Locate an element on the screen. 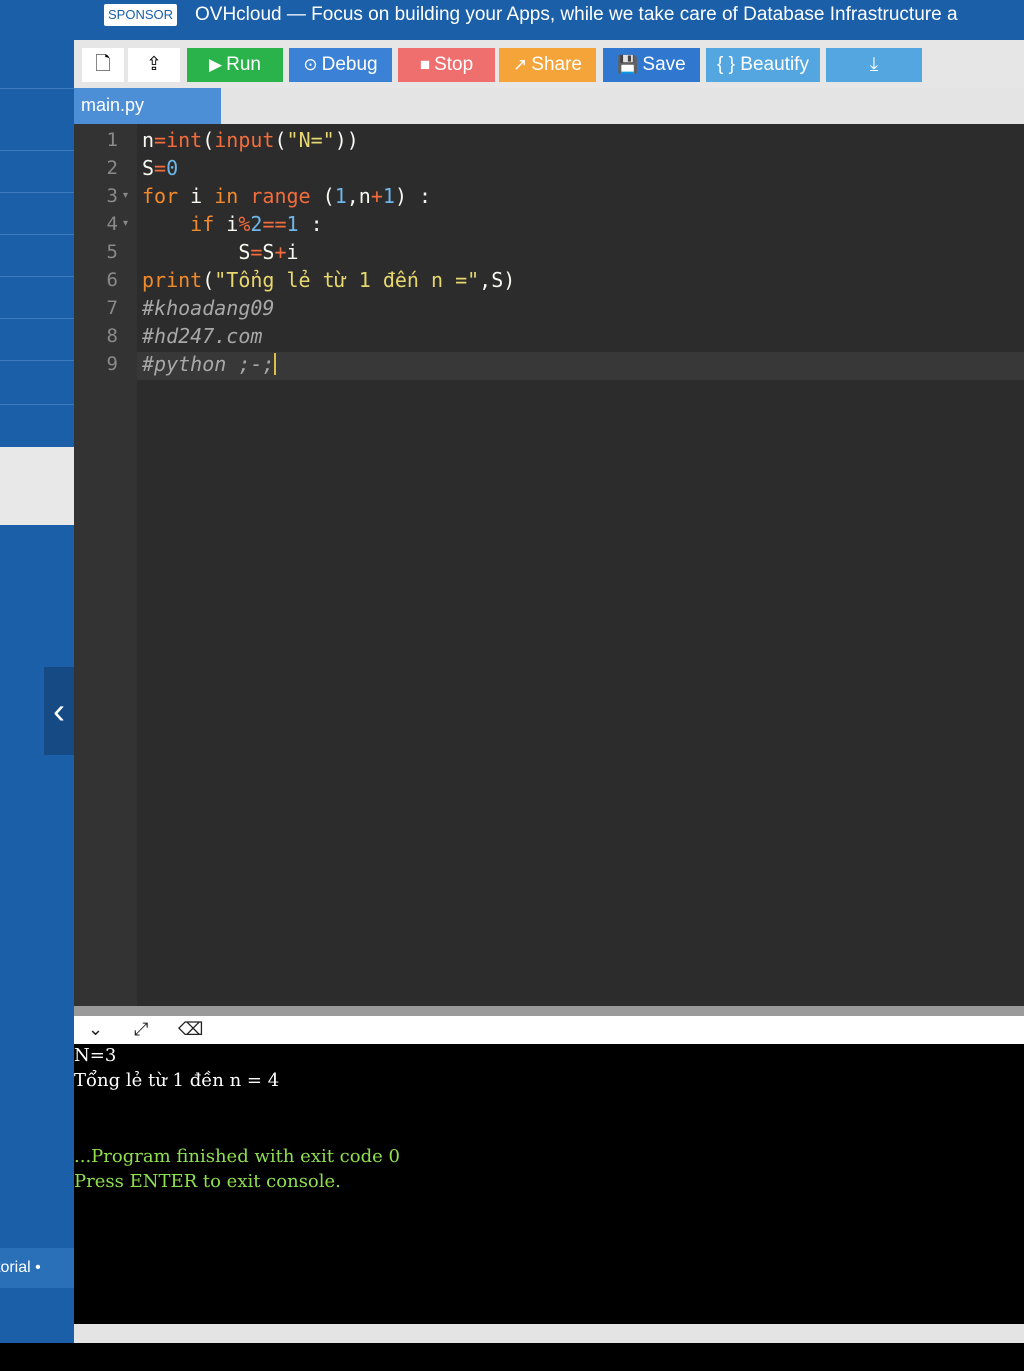  console-line: Tổng lẻ từ 1 đền n = 4 is located at coordinates (177, 1080).